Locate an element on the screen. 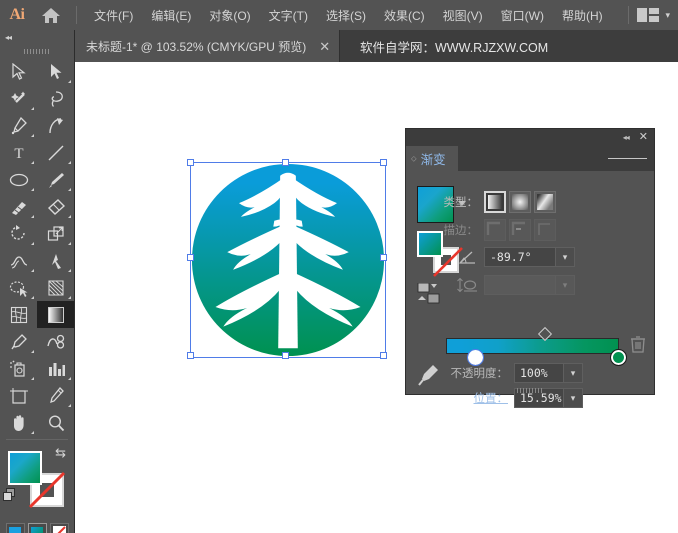  curvature-tool is located at coordinates (55, 125).